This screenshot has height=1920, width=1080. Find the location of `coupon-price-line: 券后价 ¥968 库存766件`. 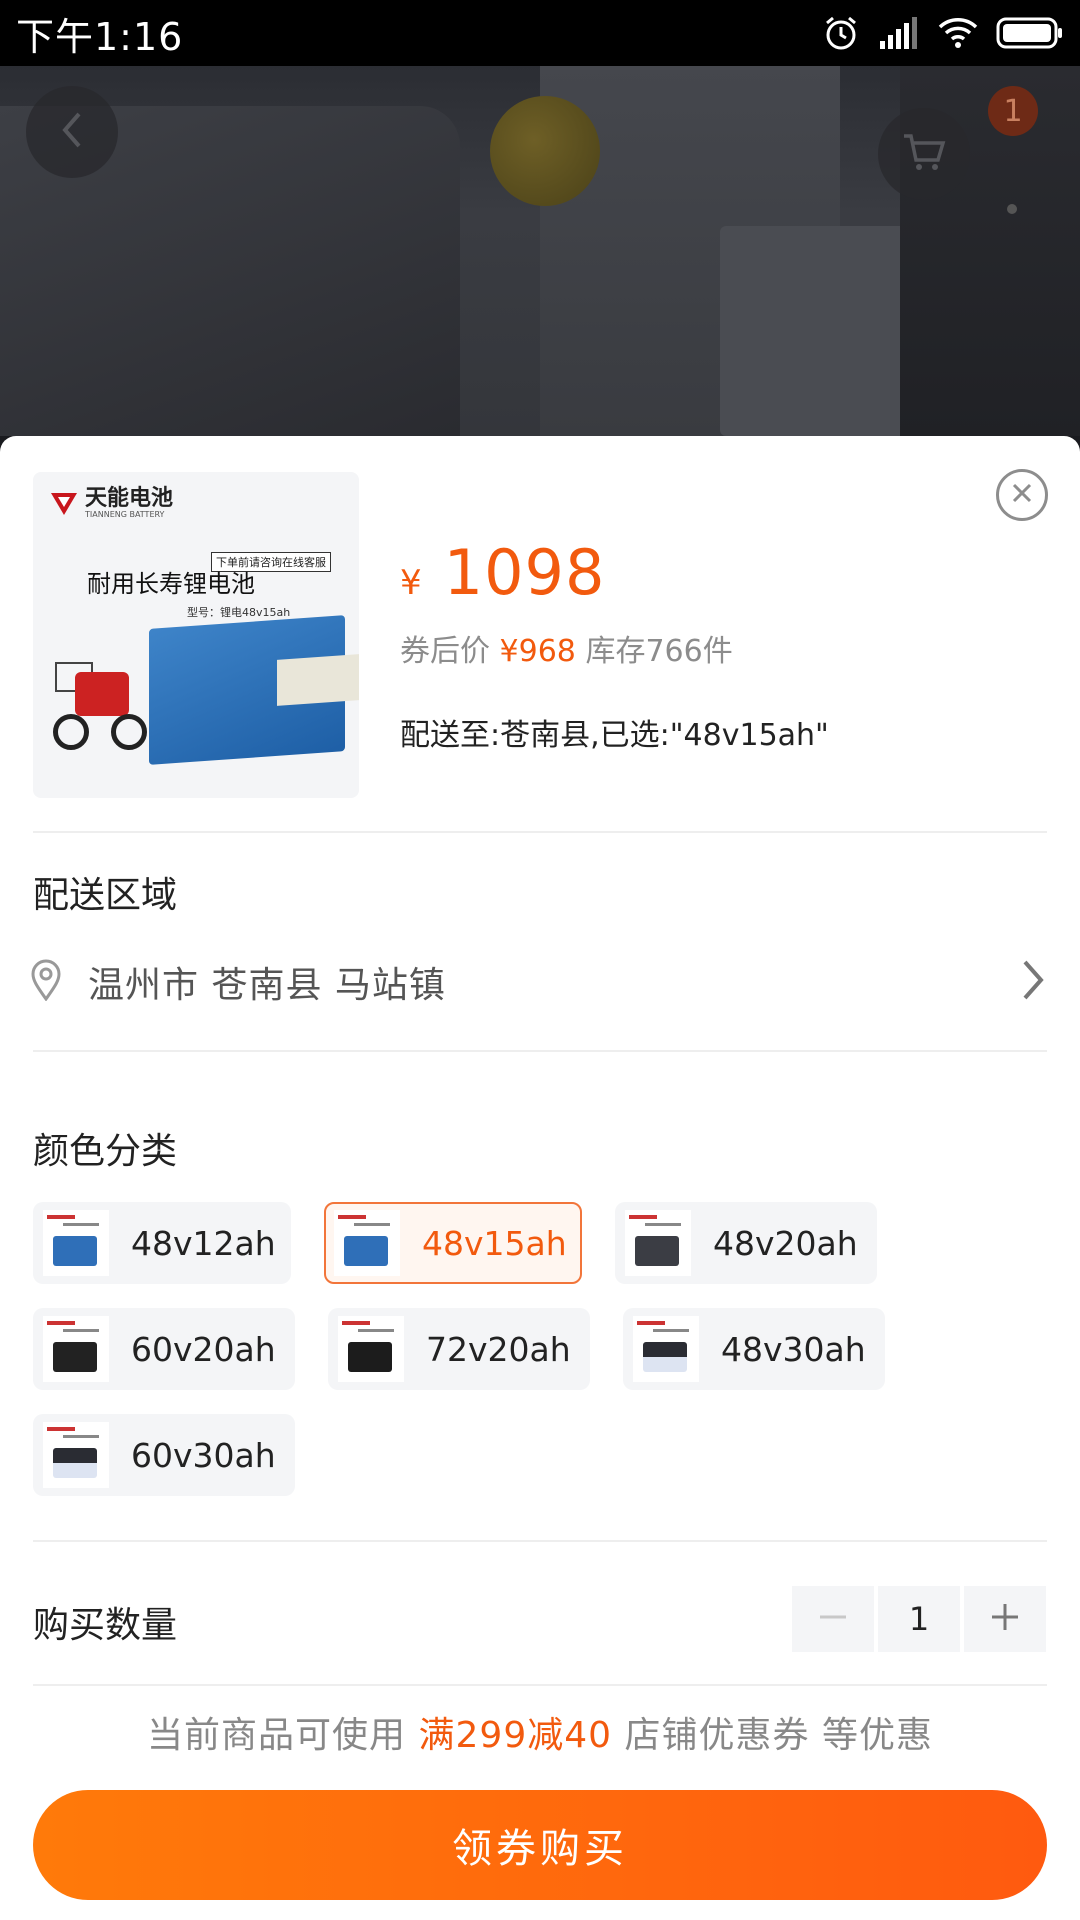

coupon-price-line: 券后价 ¥968 库存766件 is located at coordinates (566, 651).